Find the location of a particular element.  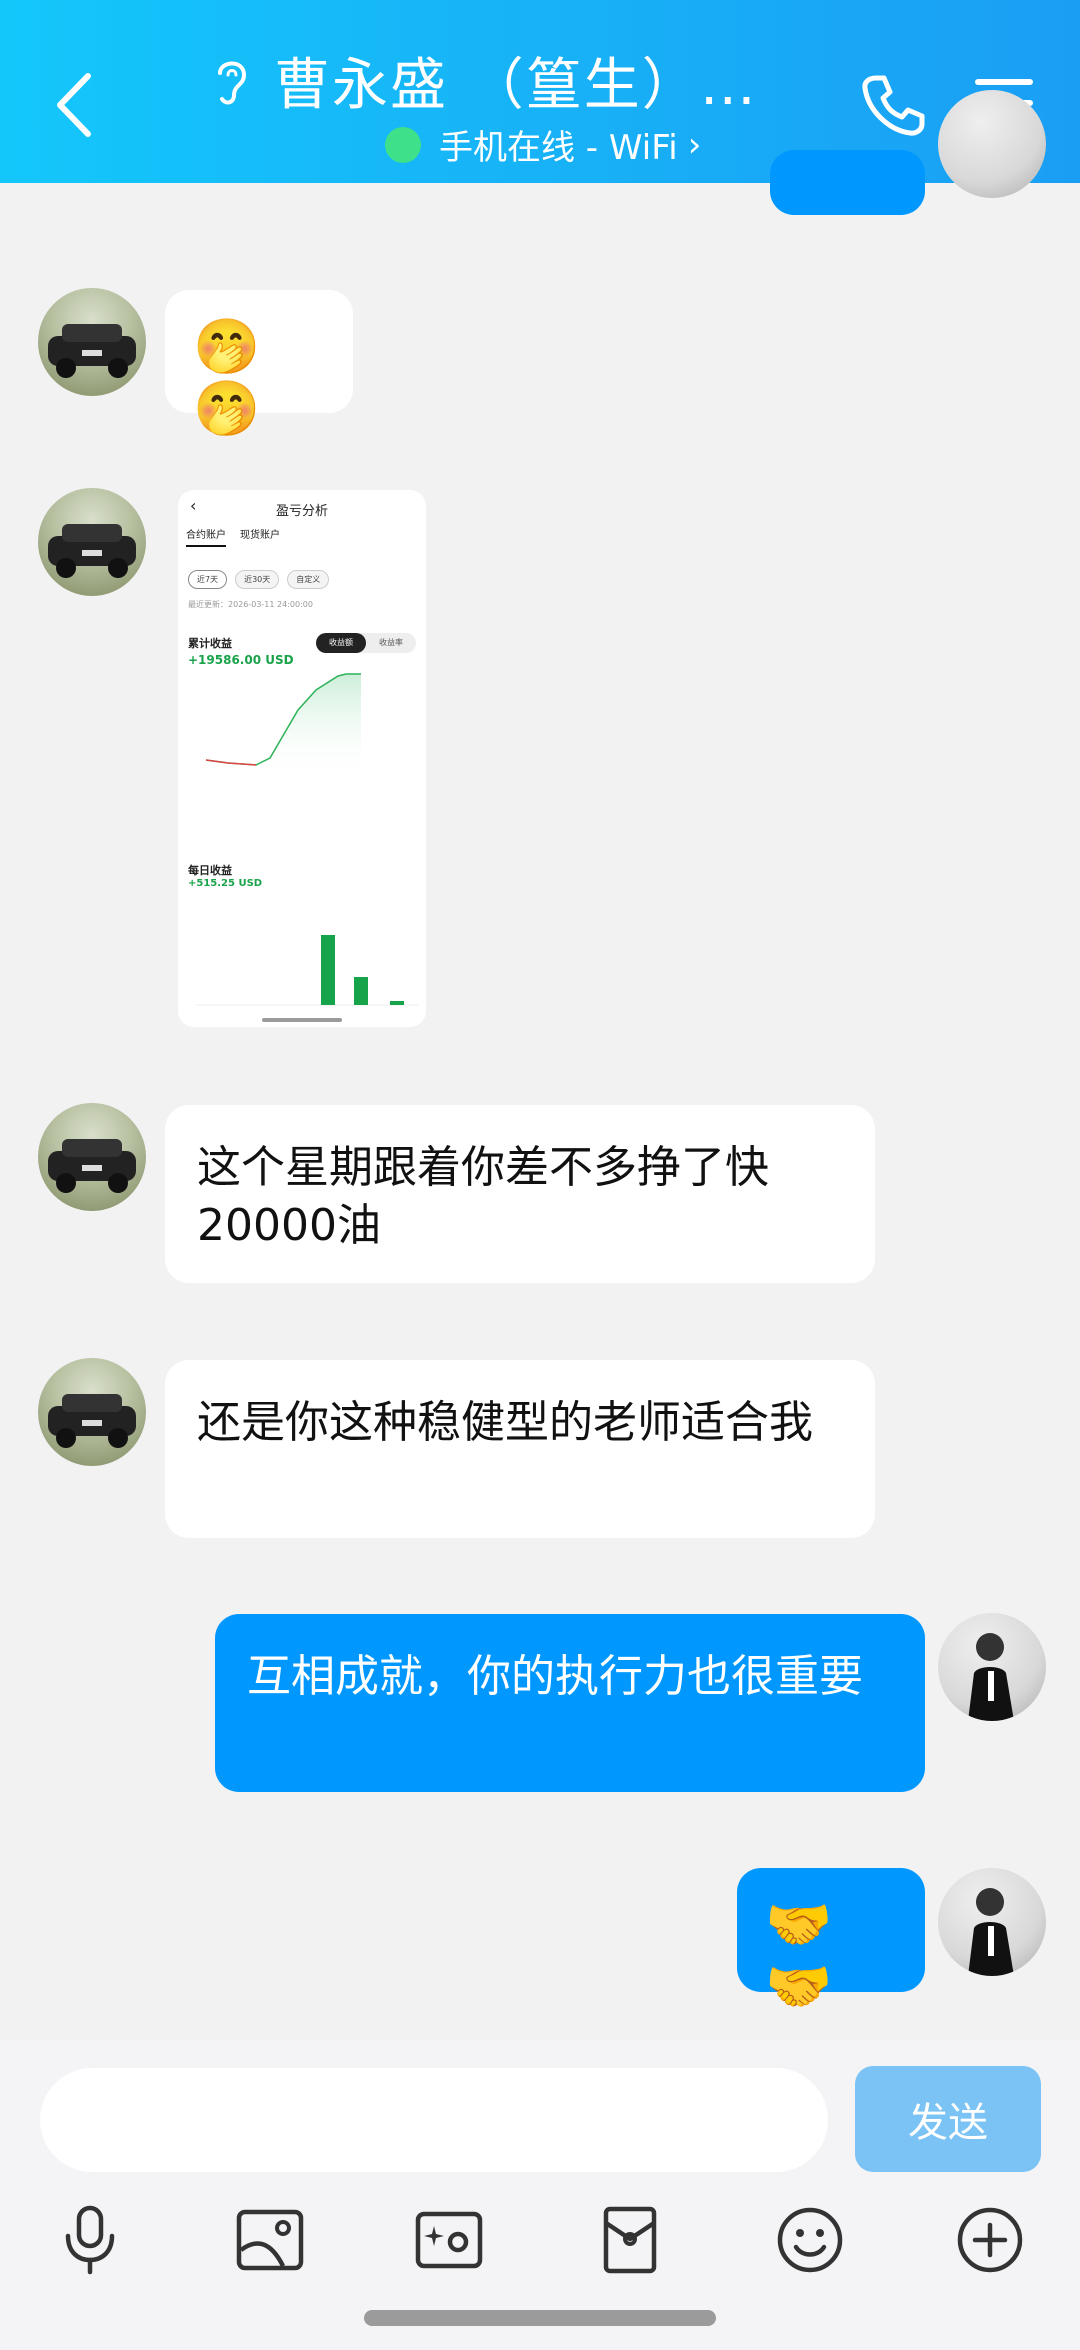

album-button is located at coordinates (270, 2240).